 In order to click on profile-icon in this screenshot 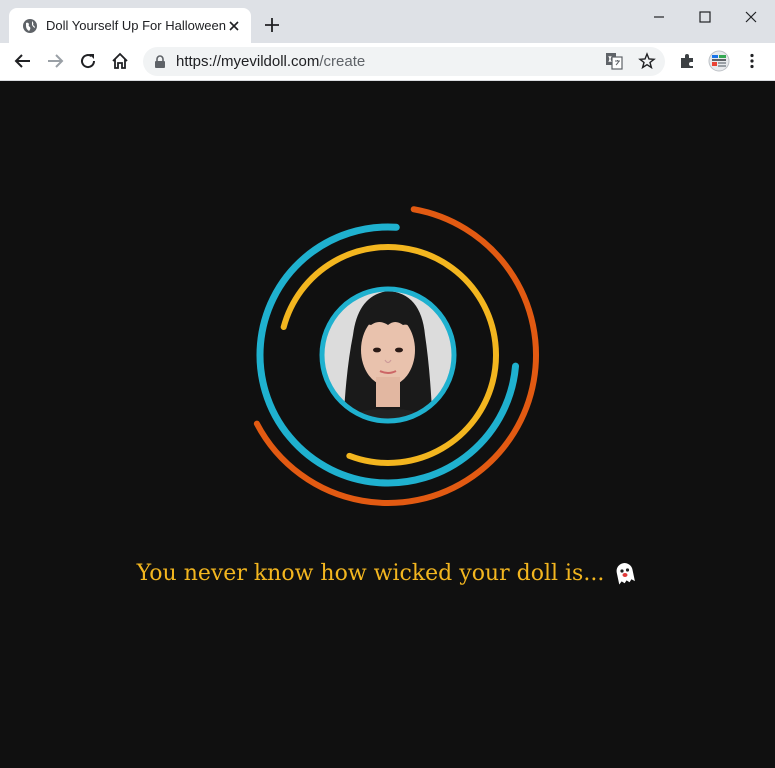, I will do `click(719, 61)`.